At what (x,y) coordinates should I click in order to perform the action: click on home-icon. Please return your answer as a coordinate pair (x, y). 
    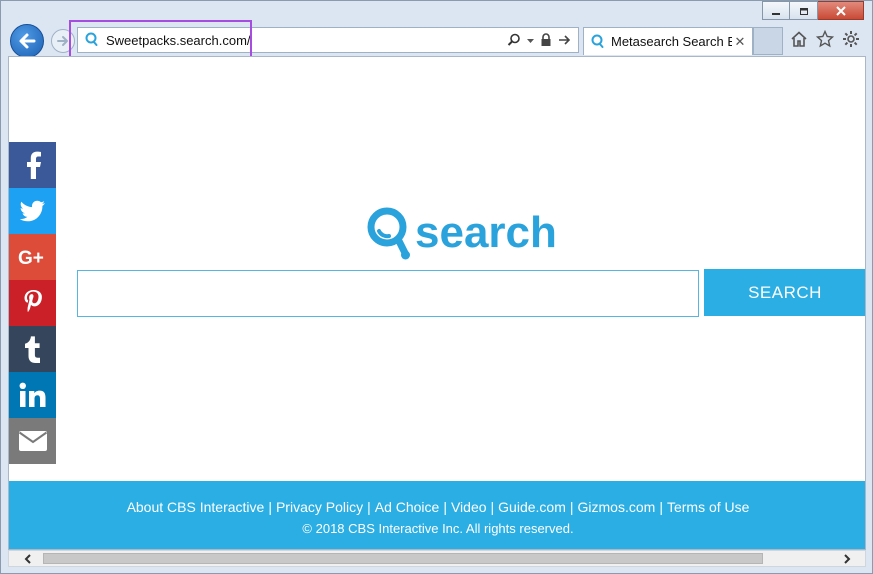
    Looking at the image, I should click on (799, 39).